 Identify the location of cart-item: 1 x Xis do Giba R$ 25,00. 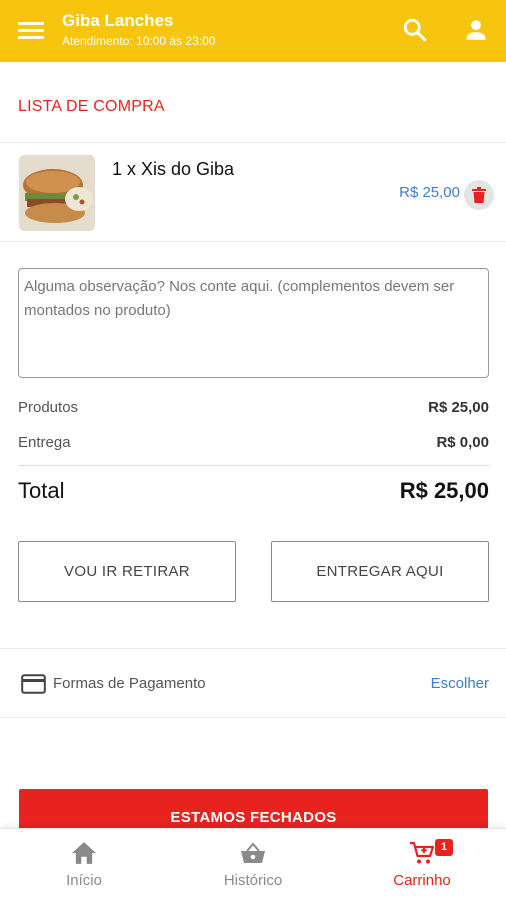
(253, 192).